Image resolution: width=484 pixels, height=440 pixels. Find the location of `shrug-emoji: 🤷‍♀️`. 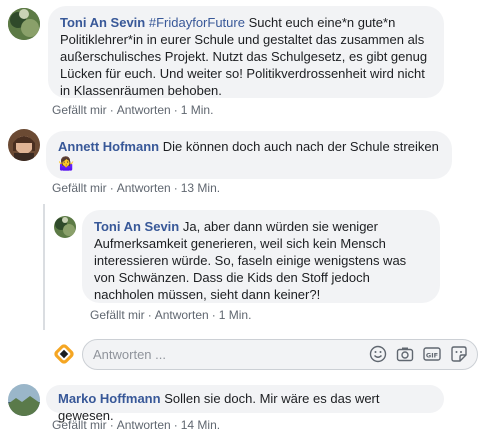

shrug-emoji: 🤷‍♀️ is located at coordinates (66, 163).